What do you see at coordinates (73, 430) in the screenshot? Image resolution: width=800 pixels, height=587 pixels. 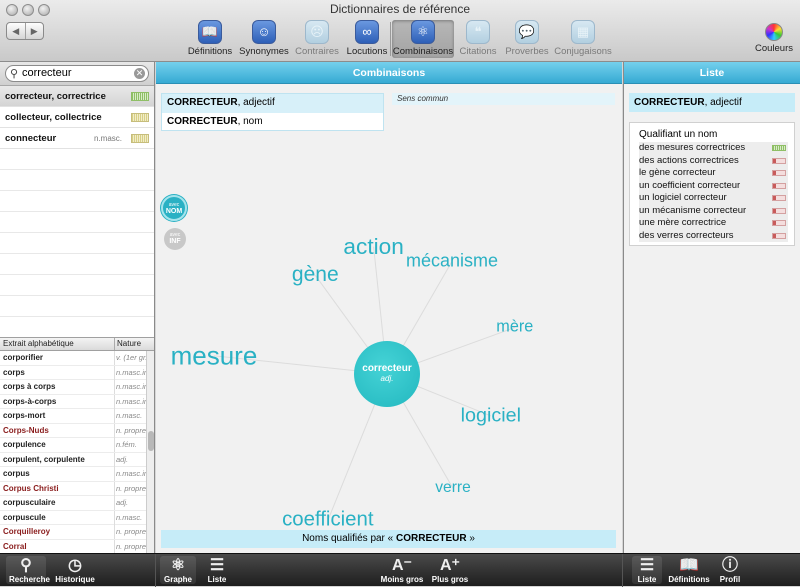 I see `alpha-row: Corps-Nuds n. propre` at bounding box center [73, 430].